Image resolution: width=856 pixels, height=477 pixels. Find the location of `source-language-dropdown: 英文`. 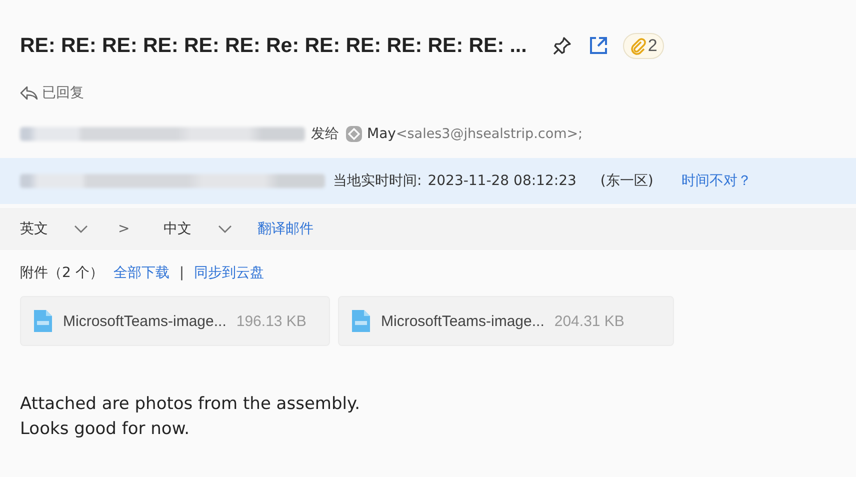

source-language-dropdown: 英文 is located at coordinates (54, 229).